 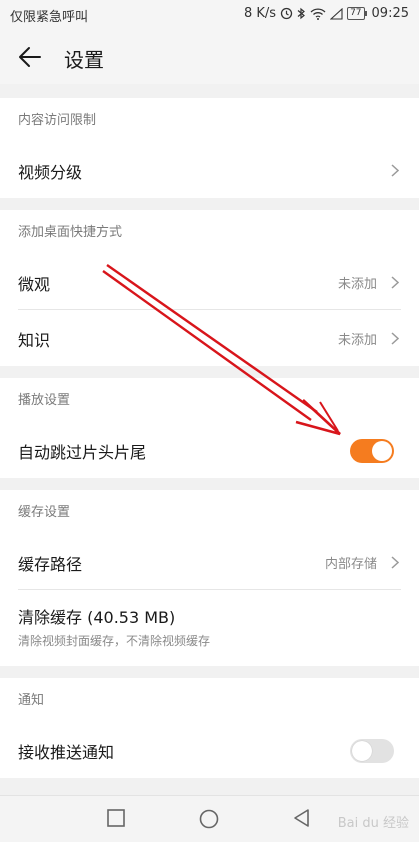 I want to click on clock: 09:25, so click(x=390, y=13).